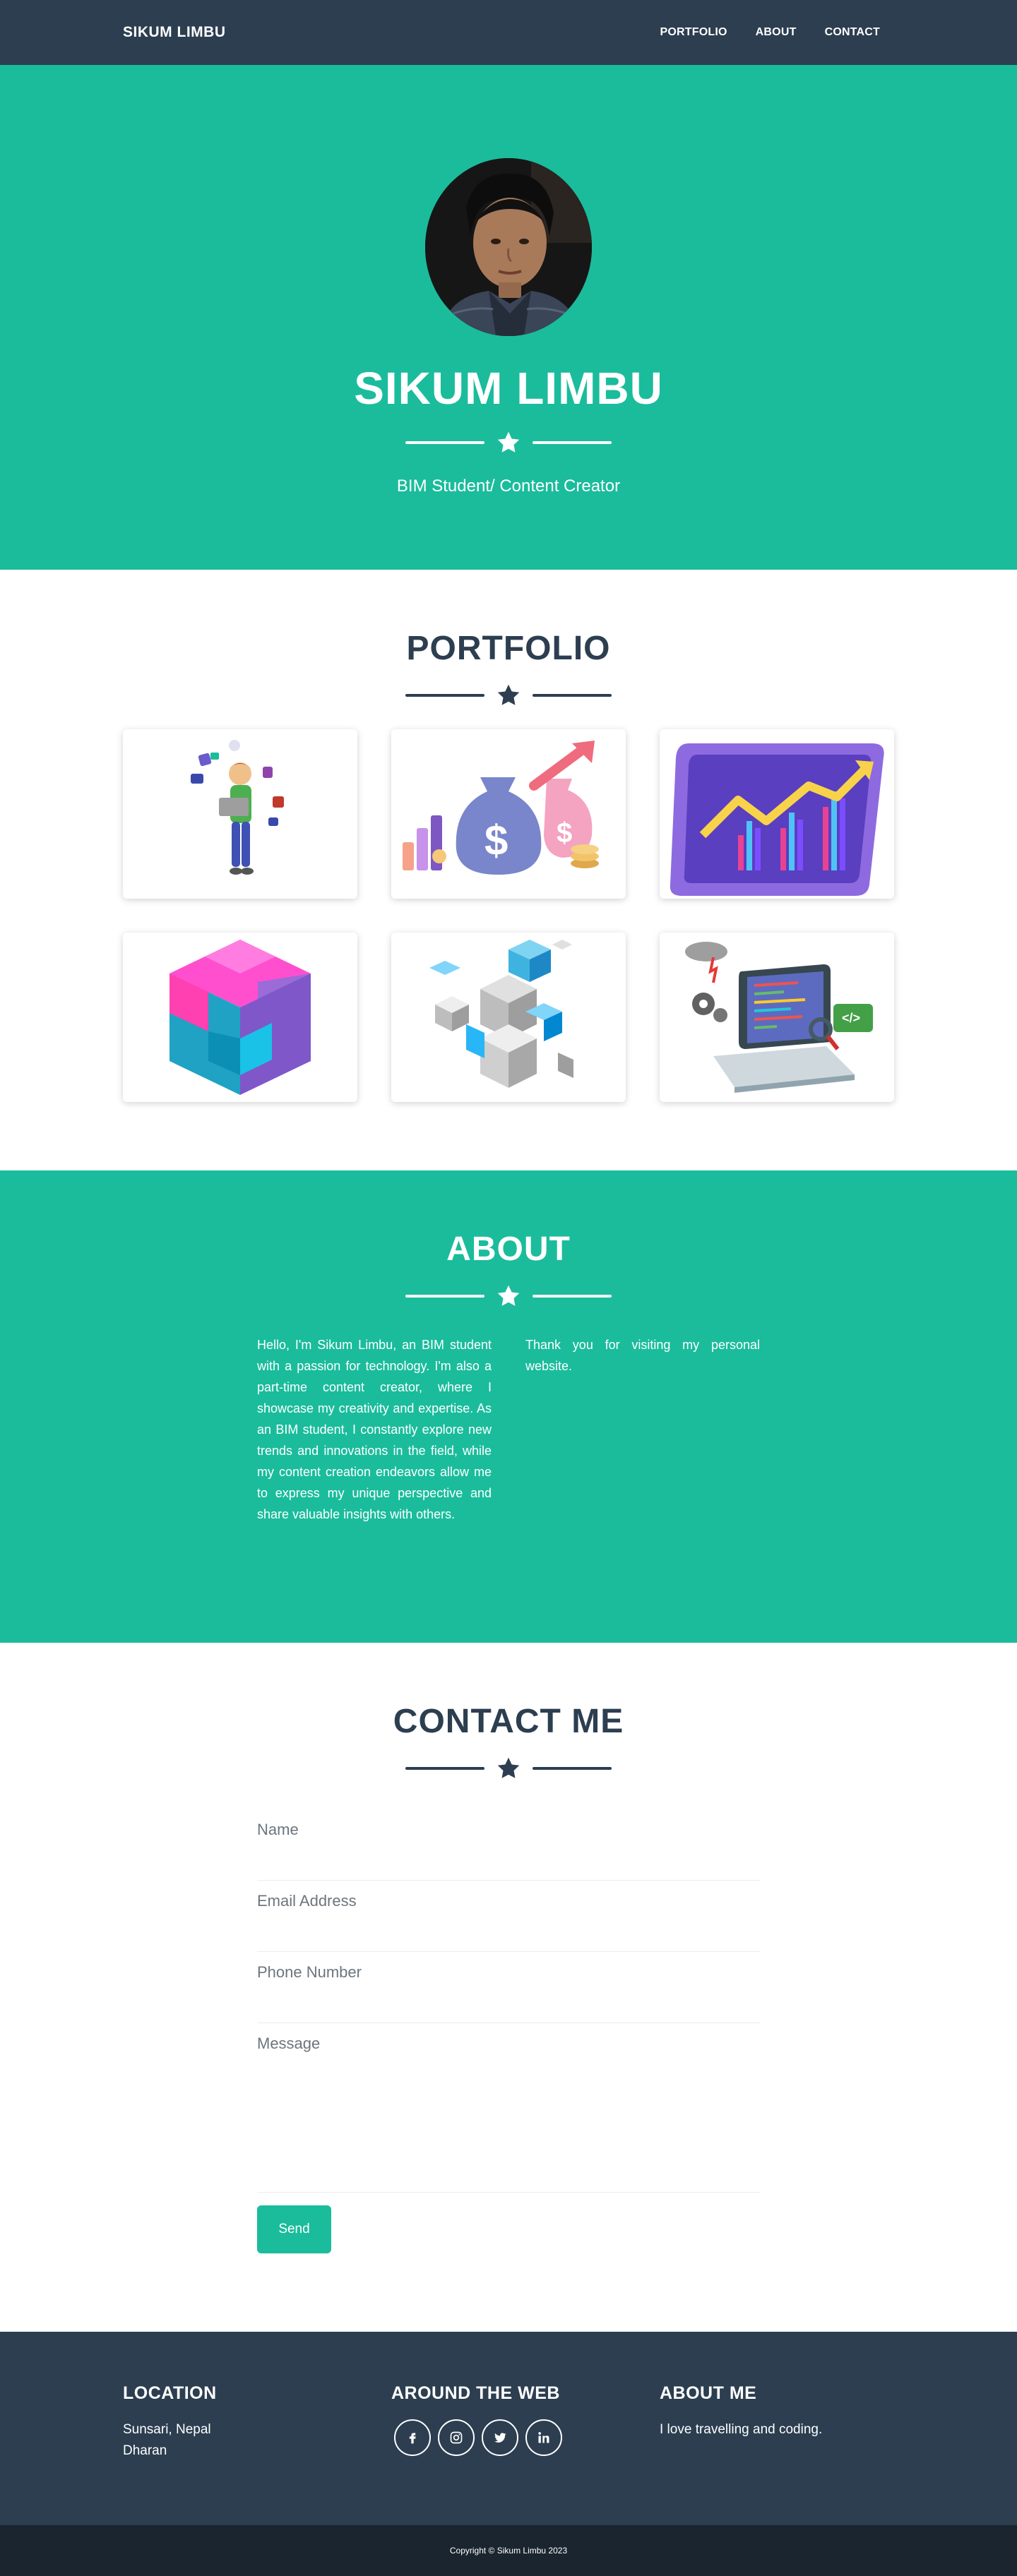 The width and height of the screenshot is (1017, 2576). I want to click on copyright-text: Copyright © Sikum Limbu 2023, so click(509, 2551).